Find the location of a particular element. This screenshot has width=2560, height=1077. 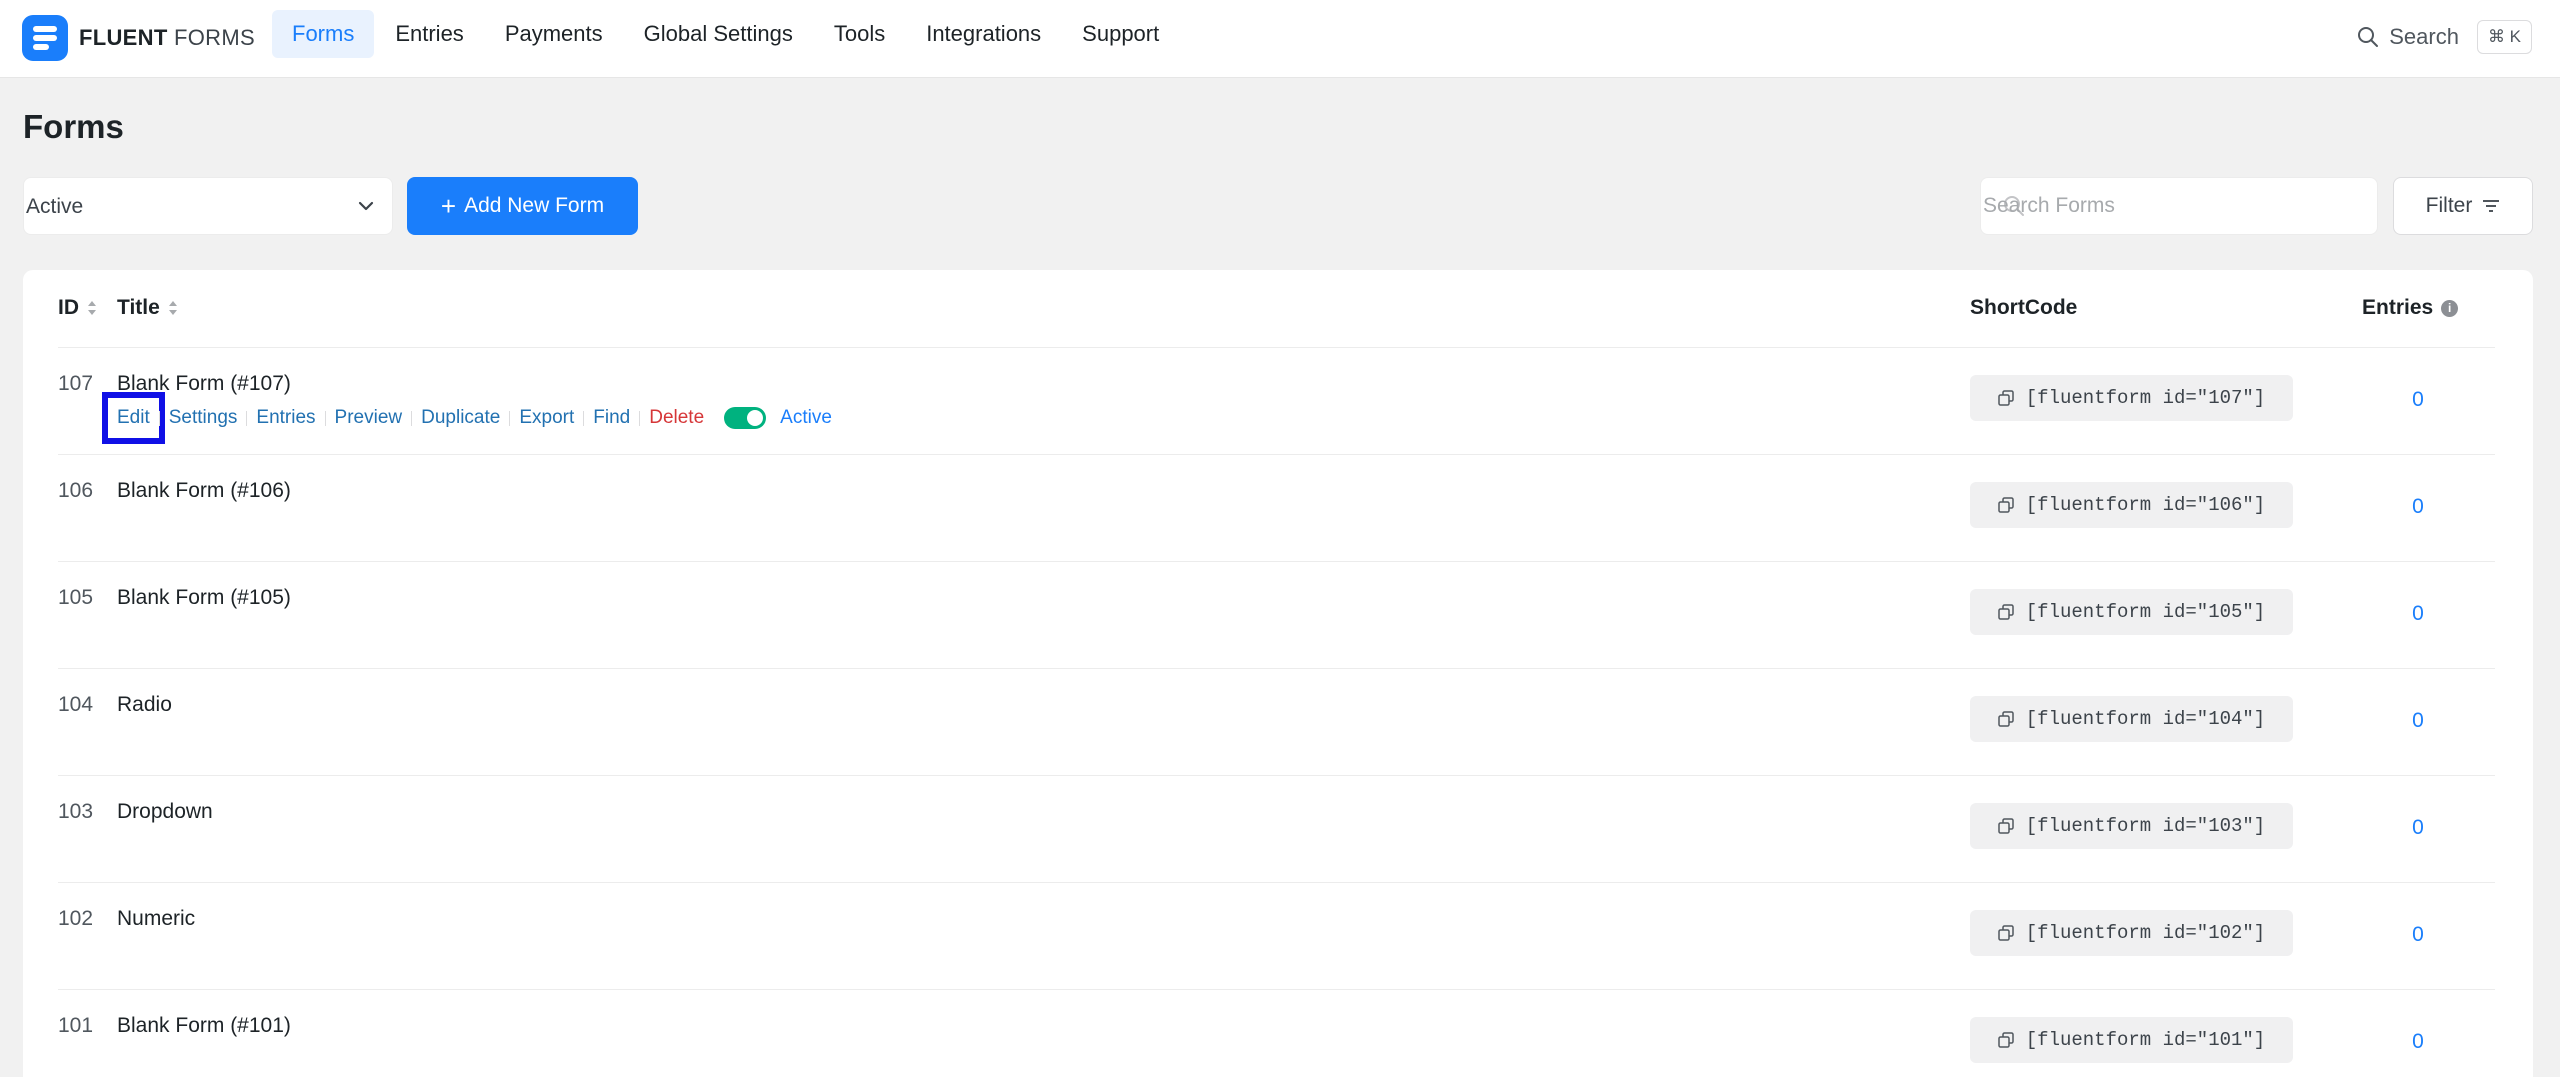

form-title: Blank Form (#106) is located at coordinates (204, 491).